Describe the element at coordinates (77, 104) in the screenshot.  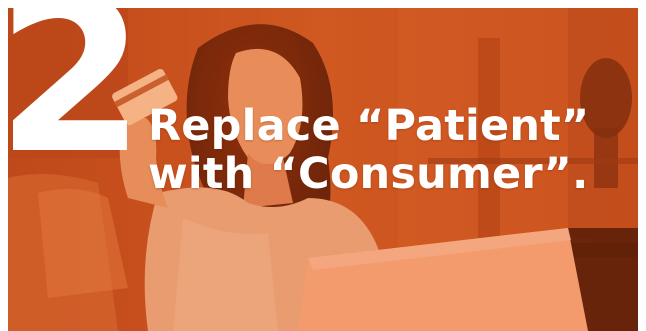
I see `step-number: 2` at that location.